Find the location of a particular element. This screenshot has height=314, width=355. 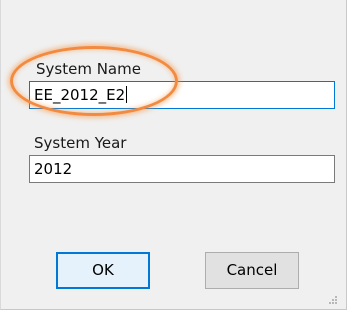

system-year-value: 2012 is located at coordinates (53, 169).